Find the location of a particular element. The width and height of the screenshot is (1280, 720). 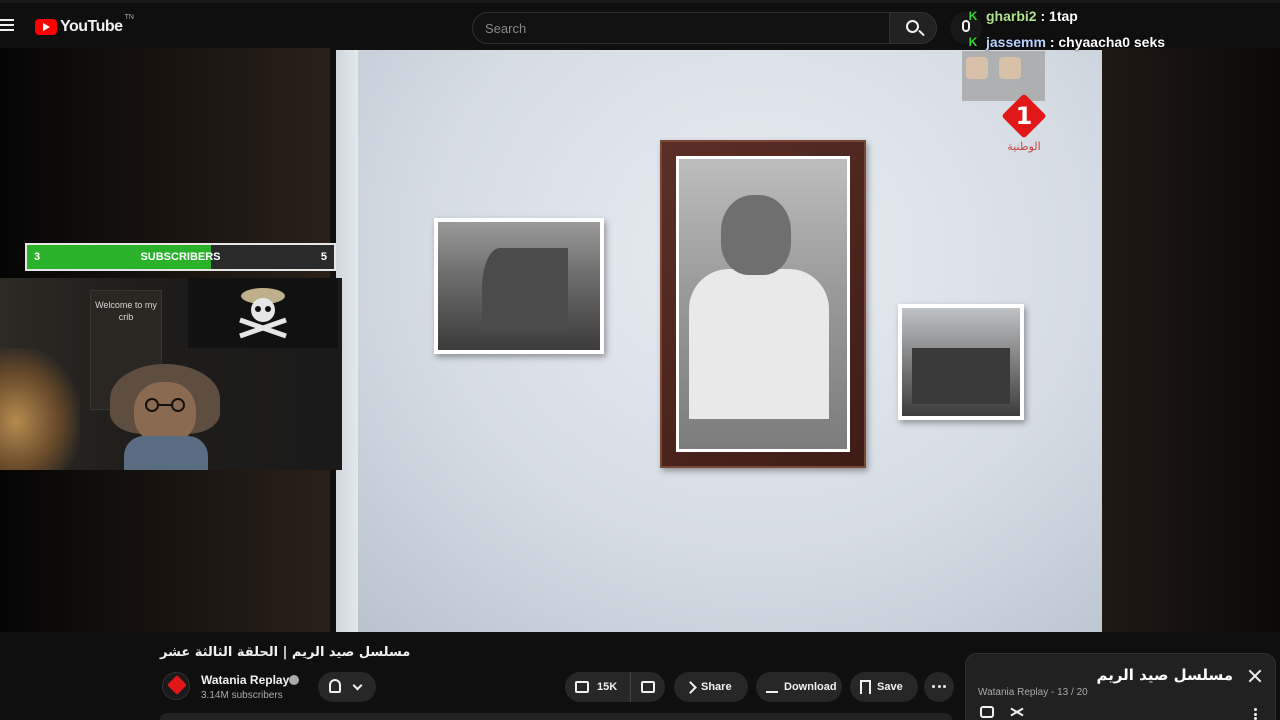

framed-photo-monument is located at coordinates (961, 362).